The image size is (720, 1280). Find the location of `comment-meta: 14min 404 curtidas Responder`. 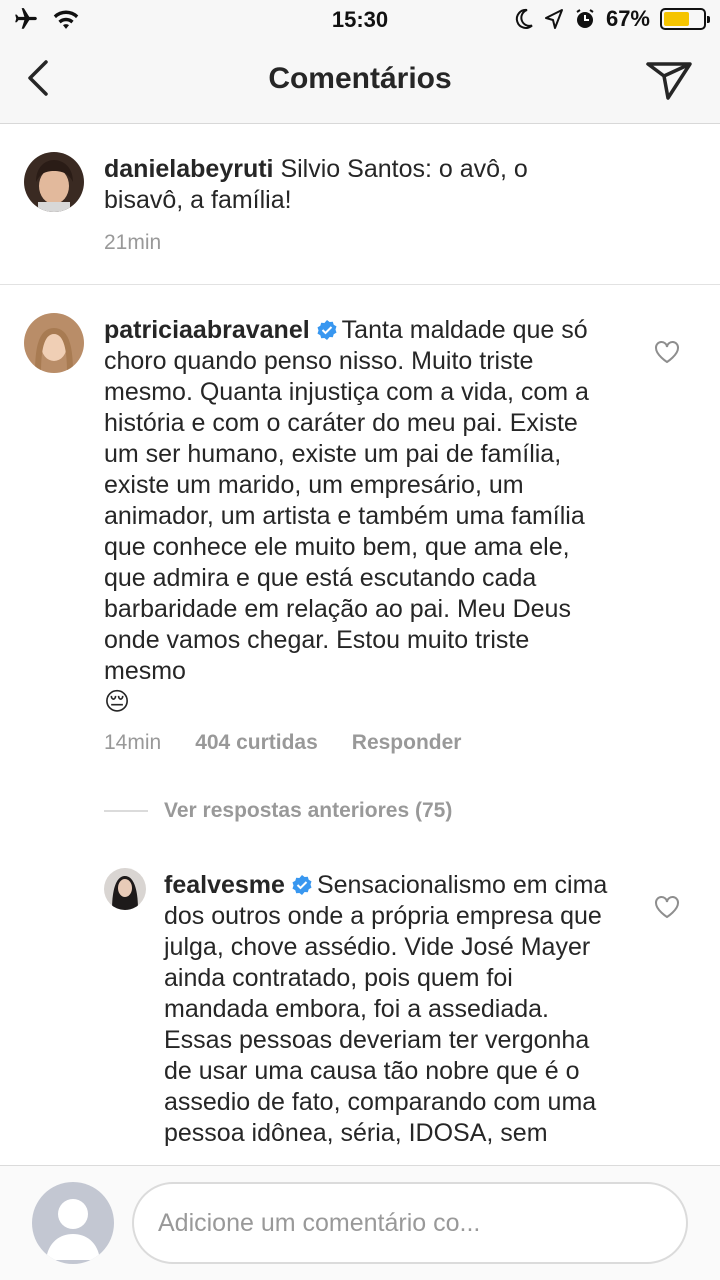

comment-meta: 14min 404 curtidas Responder is located at coordinates (282, 743).